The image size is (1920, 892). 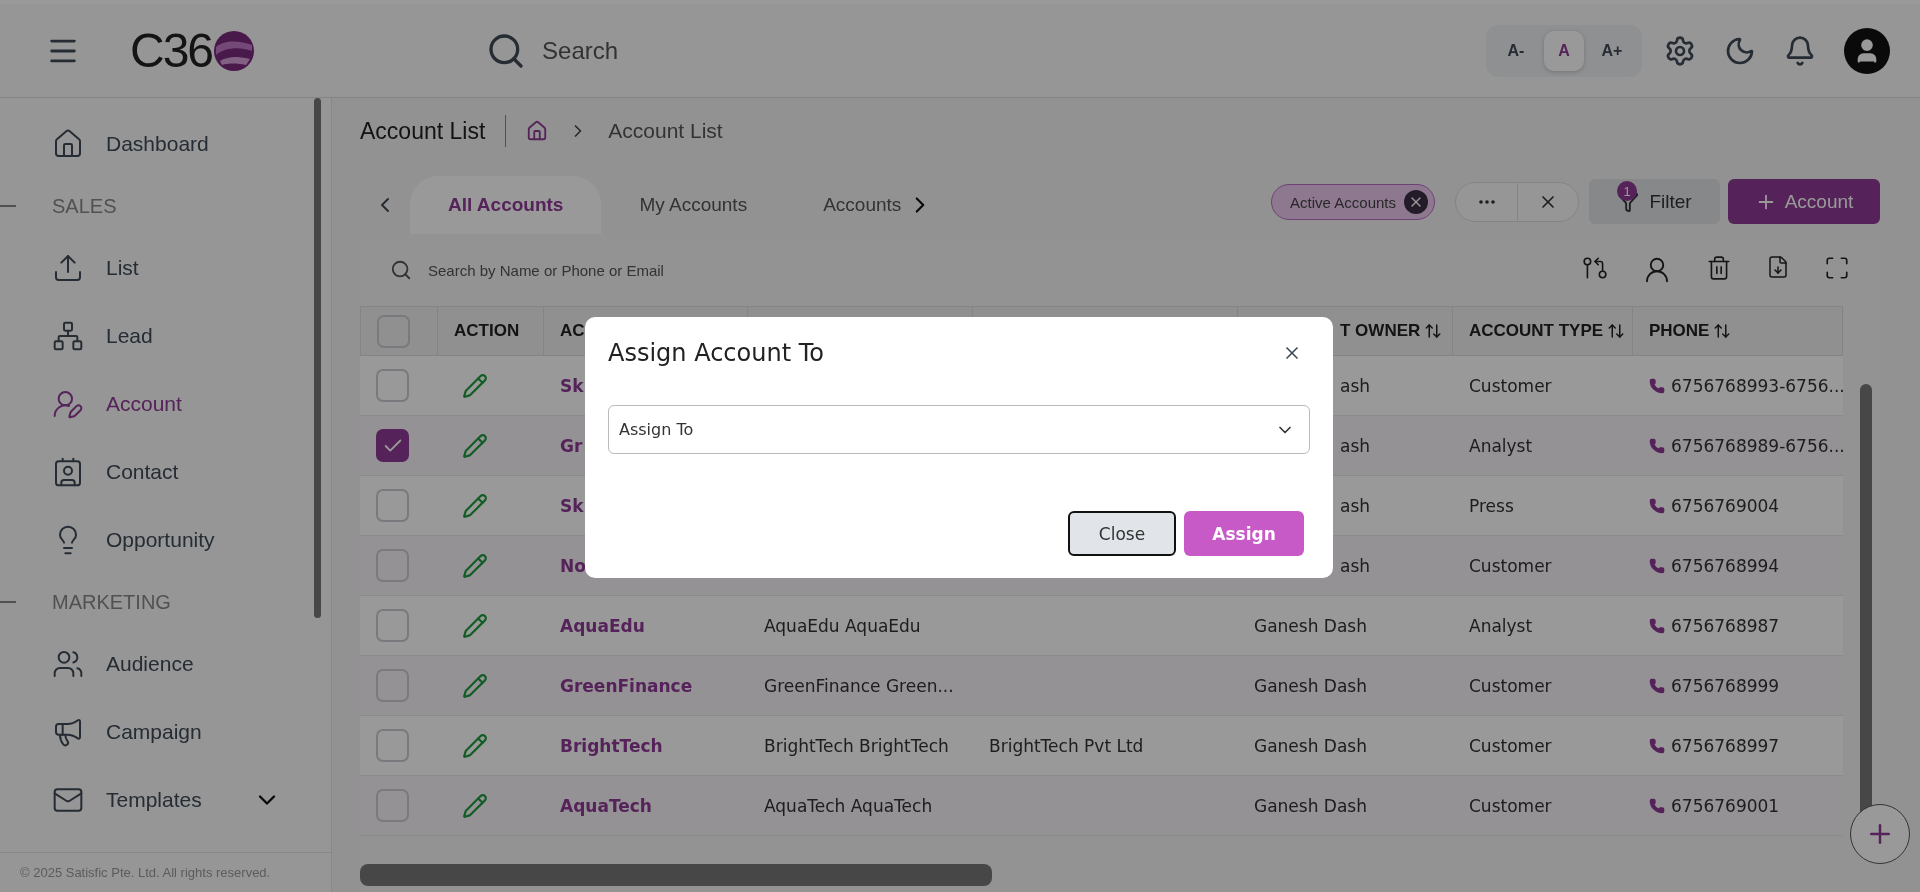 What do you see at coordinates (1725, 565) in the screenshot?
I see `phone-number: 6756768994` at bounding box center [1725, 565].